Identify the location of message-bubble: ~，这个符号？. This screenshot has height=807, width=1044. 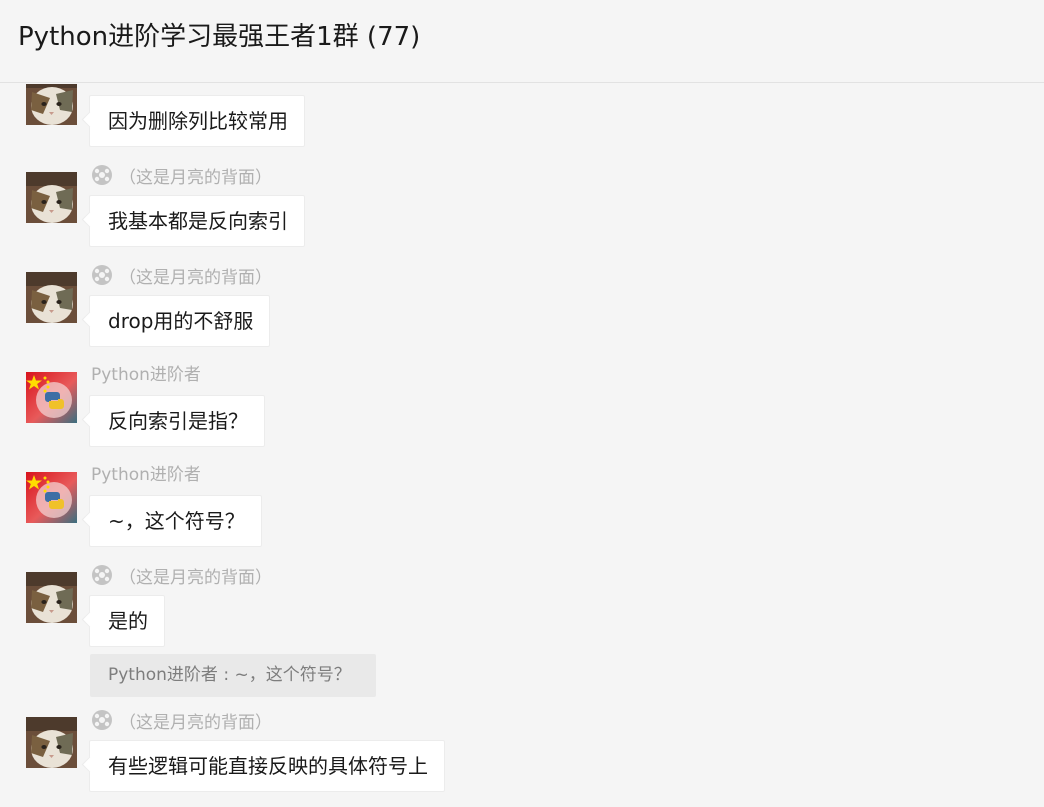
(175, 521).